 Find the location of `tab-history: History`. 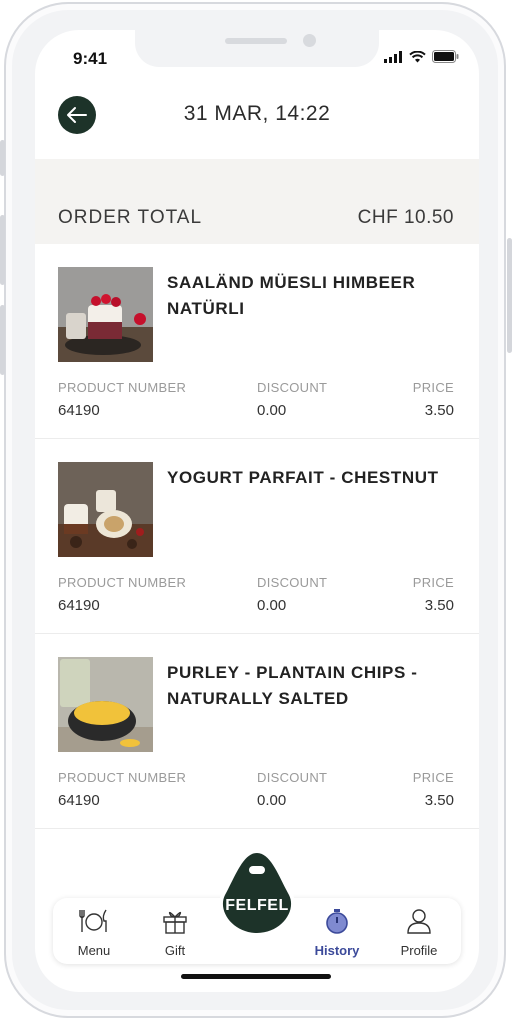

tab-history: History is located at coordinates (337, 933).